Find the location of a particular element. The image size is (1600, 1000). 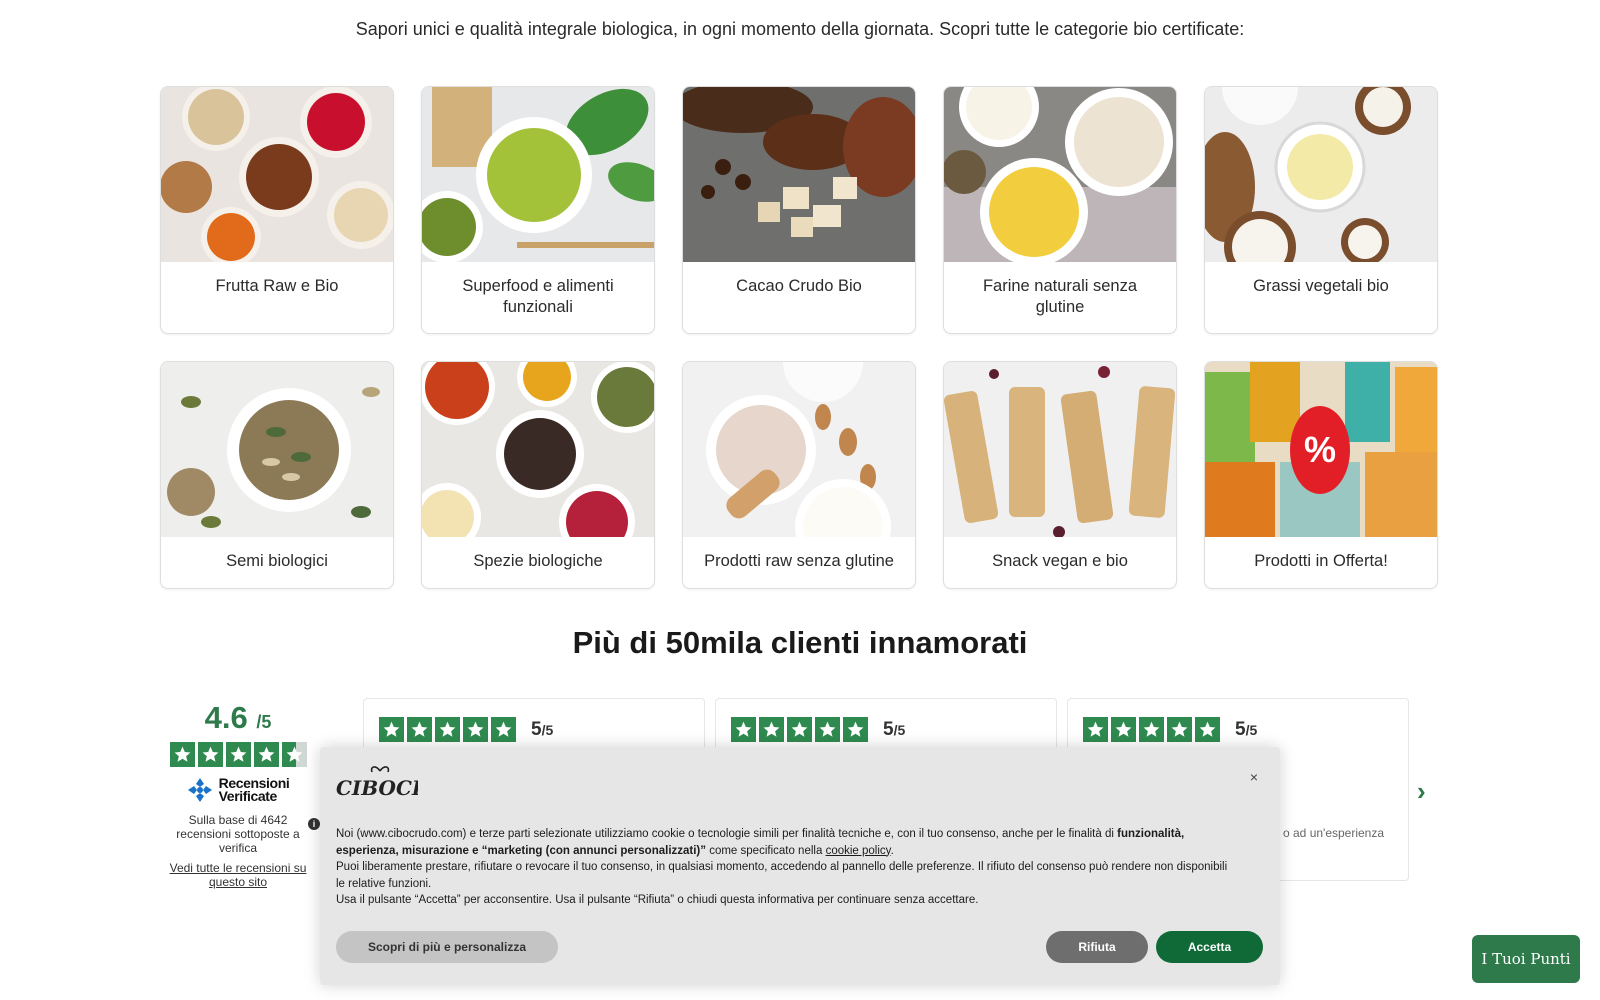

offer-packages-image: % is located at coordinates (1321, 449).